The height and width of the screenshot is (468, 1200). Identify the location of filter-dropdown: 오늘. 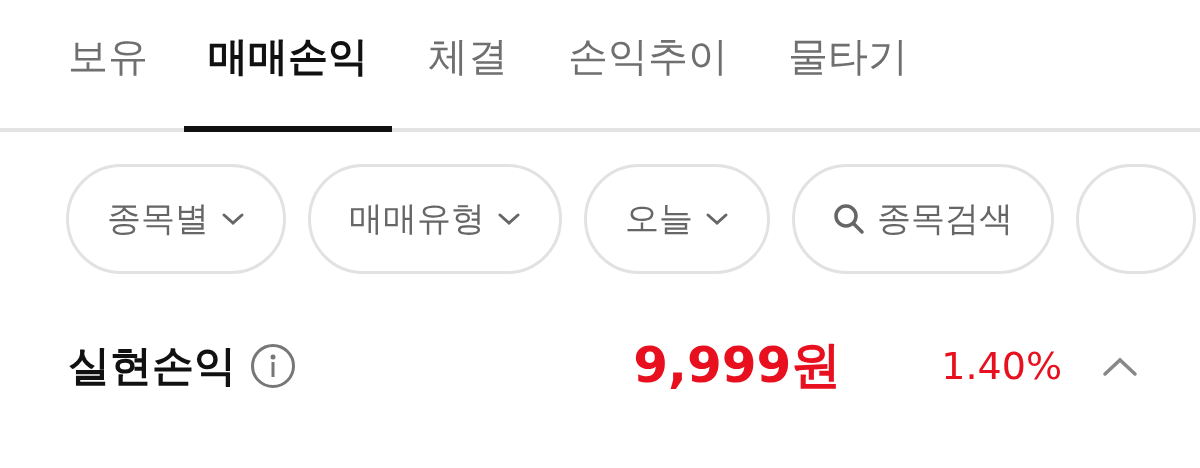
(677, 219).